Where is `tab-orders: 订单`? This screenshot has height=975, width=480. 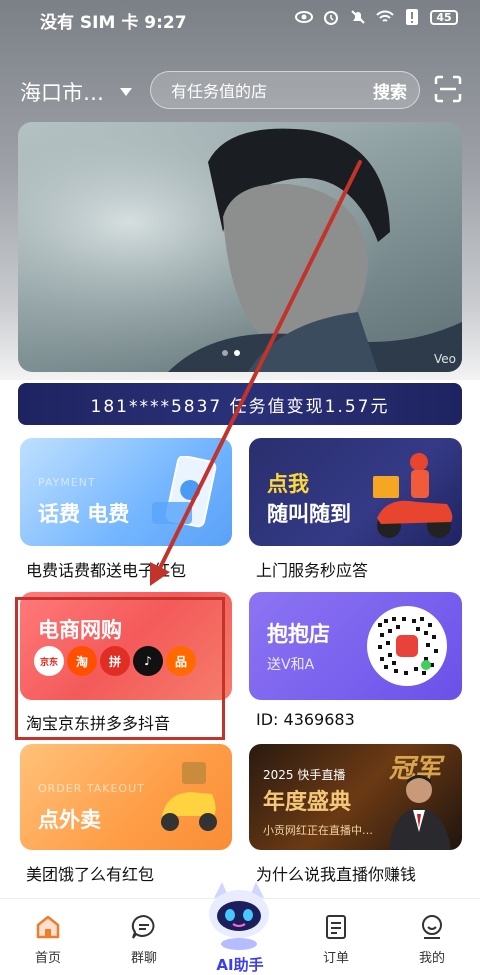
tab-orders: 订单 is located at coordinates (336, 939).